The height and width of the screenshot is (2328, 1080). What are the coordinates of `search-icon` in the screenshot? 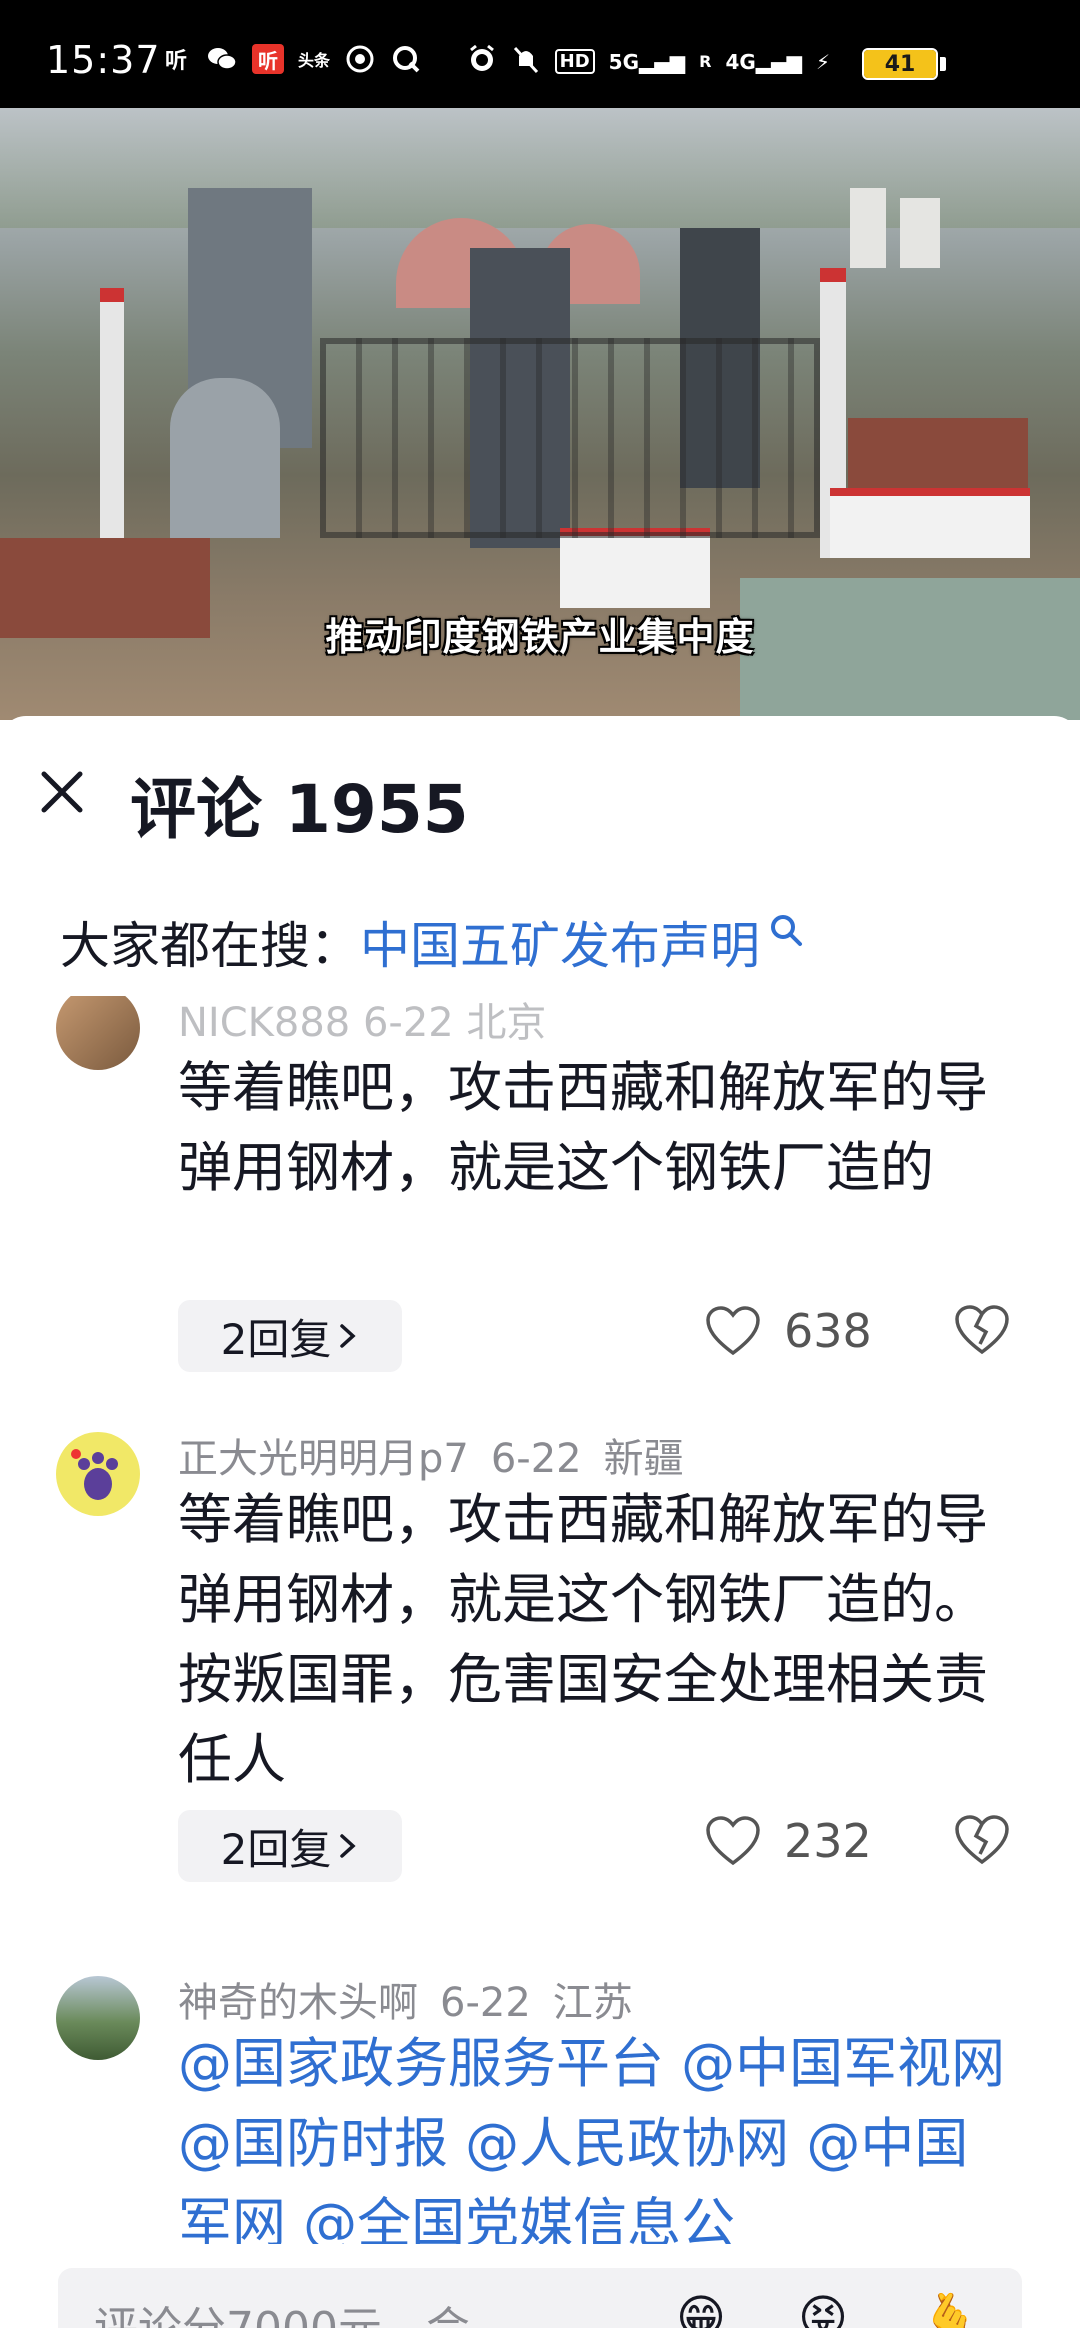 It's located at (786, 930).